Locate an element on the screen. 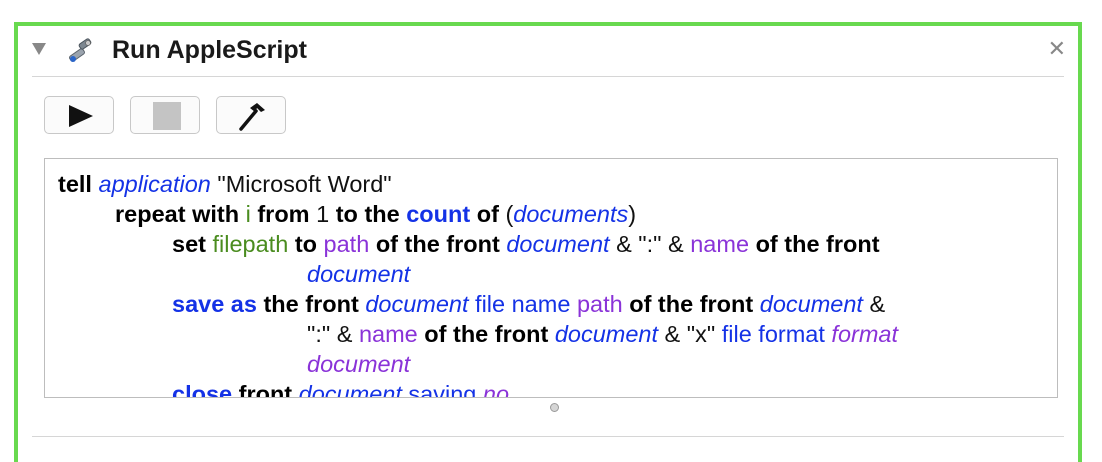 The width and height of the screenshot is (1102, 462). hammer-icon is located at coordinates (252, 117).